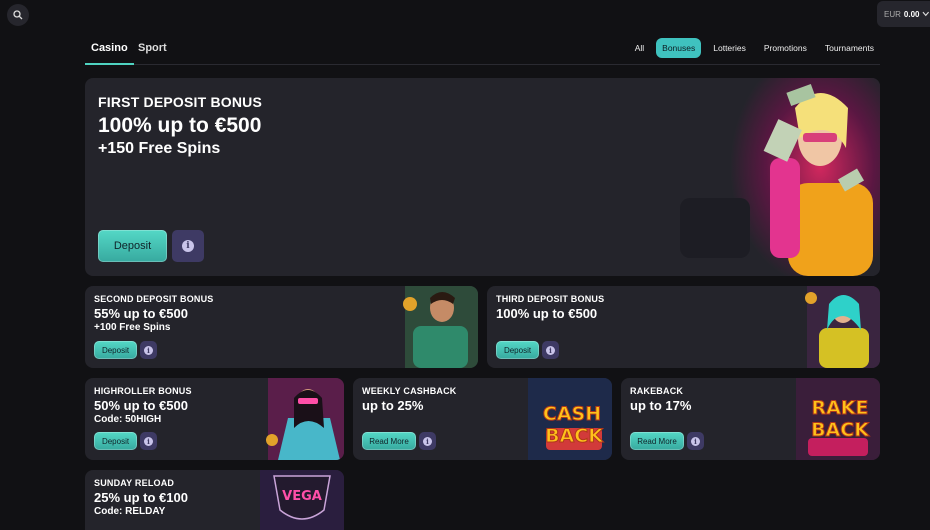  Describe the element at coordinates (550, 299) in the screenshot. I see `card-title: THIRD DEPOSIT BONUS` at that location.